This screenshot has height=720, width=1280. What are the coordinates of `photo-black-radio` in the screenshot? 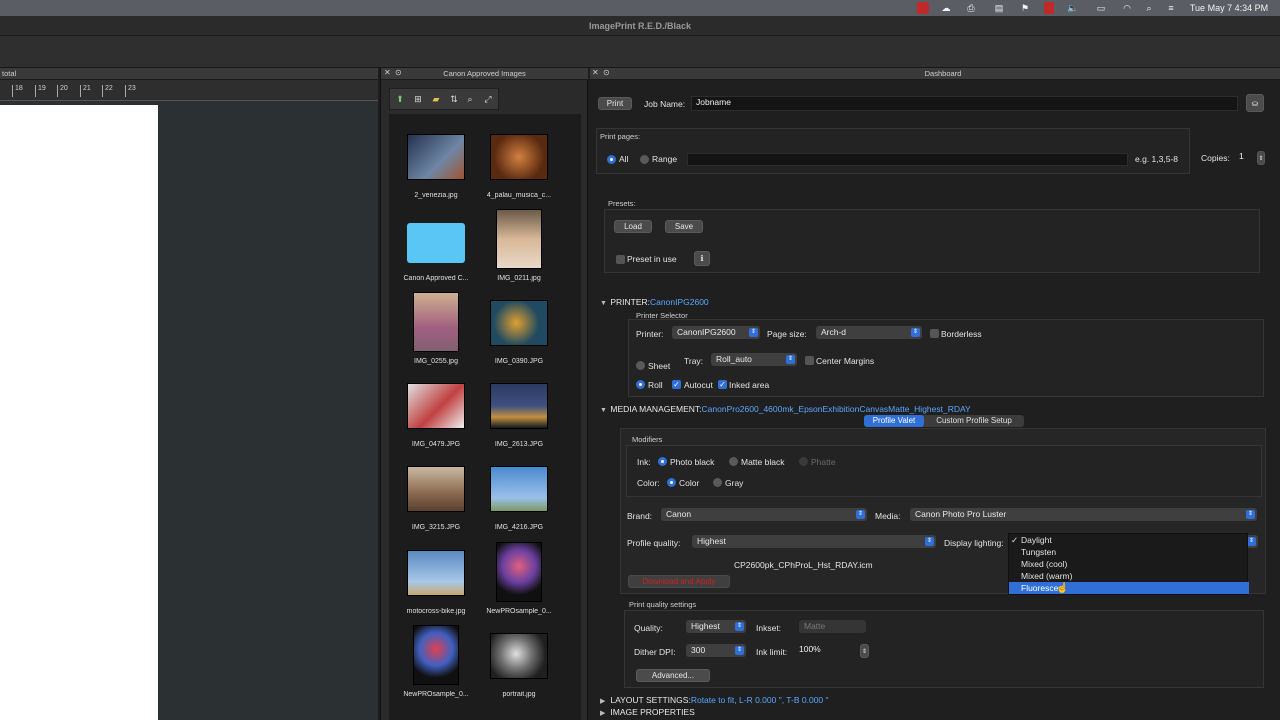 It's located at (662, 461).